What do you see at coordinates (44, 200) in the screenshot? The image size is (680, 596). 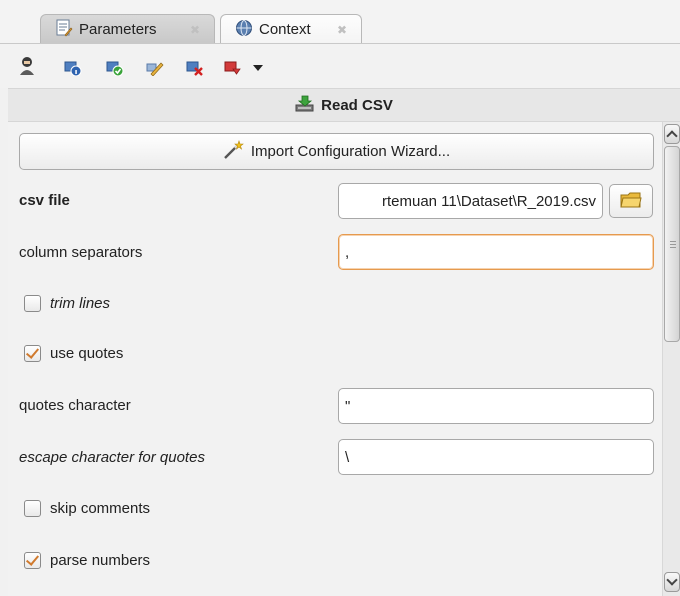 I see `csv-file-label: csv file` at bounding box center [44, 200].